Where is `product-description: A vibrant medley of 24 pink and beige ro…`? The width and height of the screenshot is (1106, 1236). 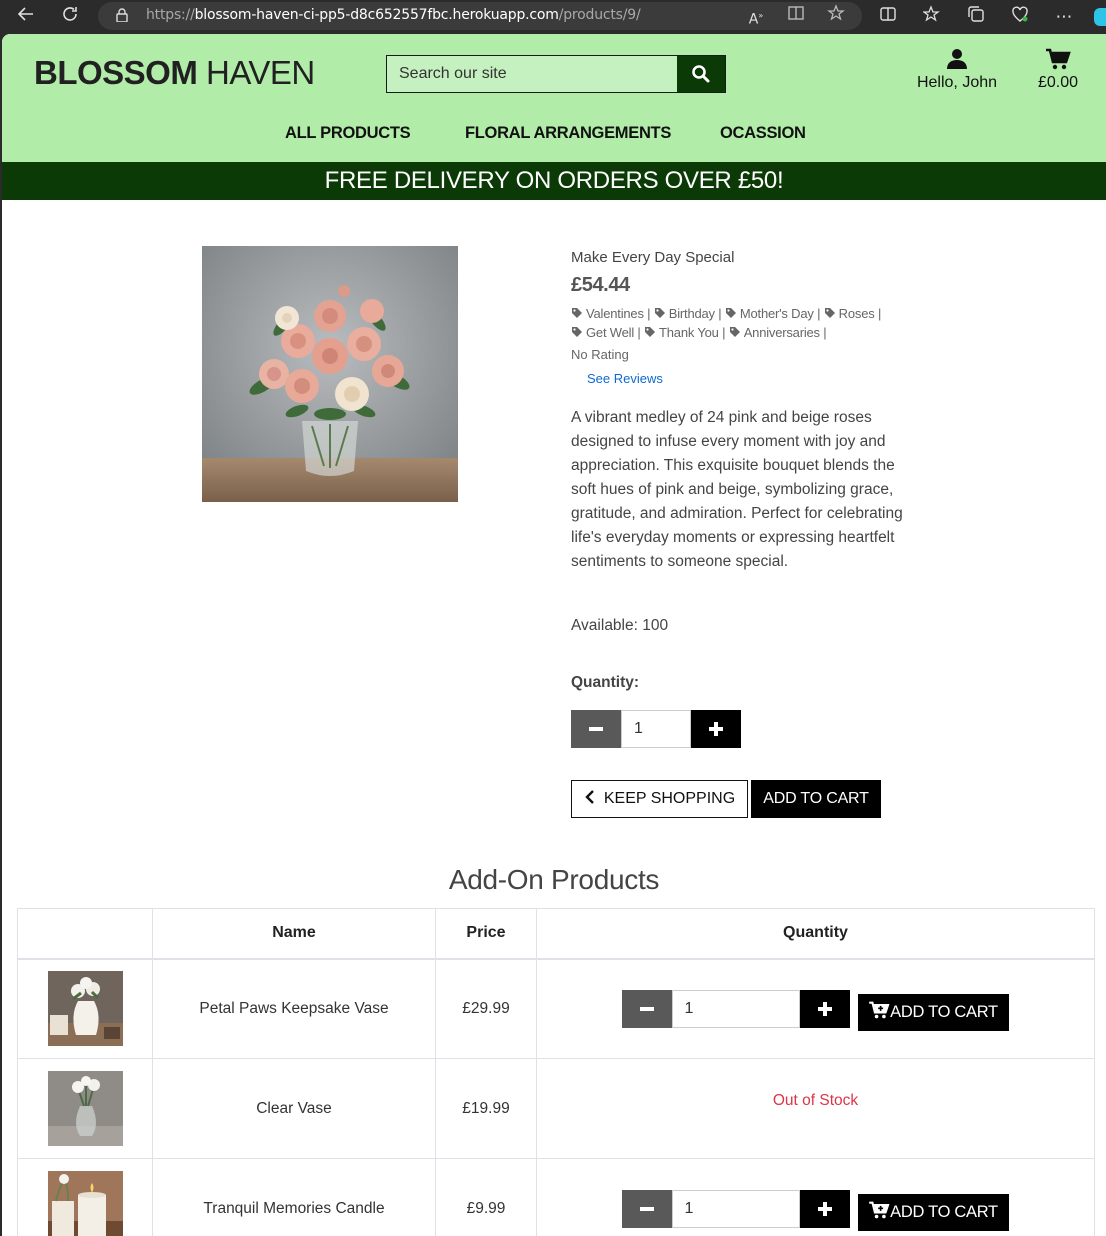
product-description: A vibrant medley of 24 pink and beige ro… is located at coordinates (737, 489).